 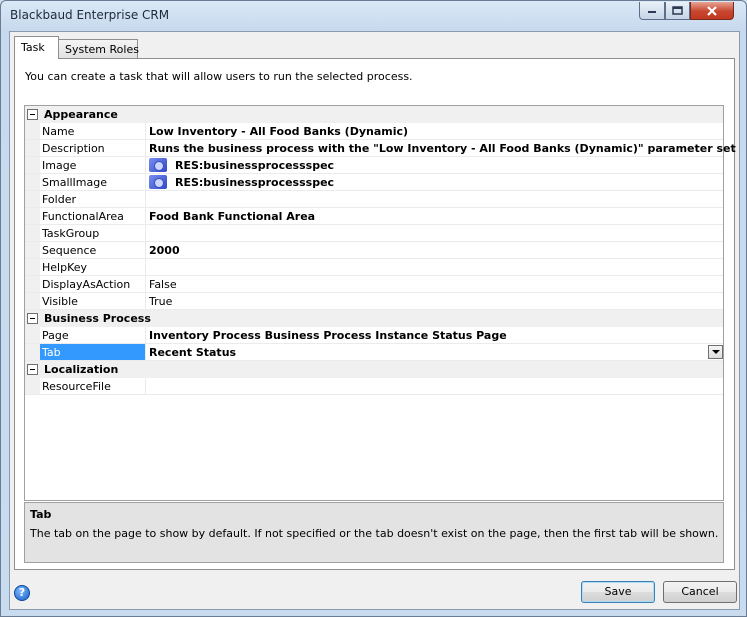 I want to click on property-value: True, so click(x=160, y=301).